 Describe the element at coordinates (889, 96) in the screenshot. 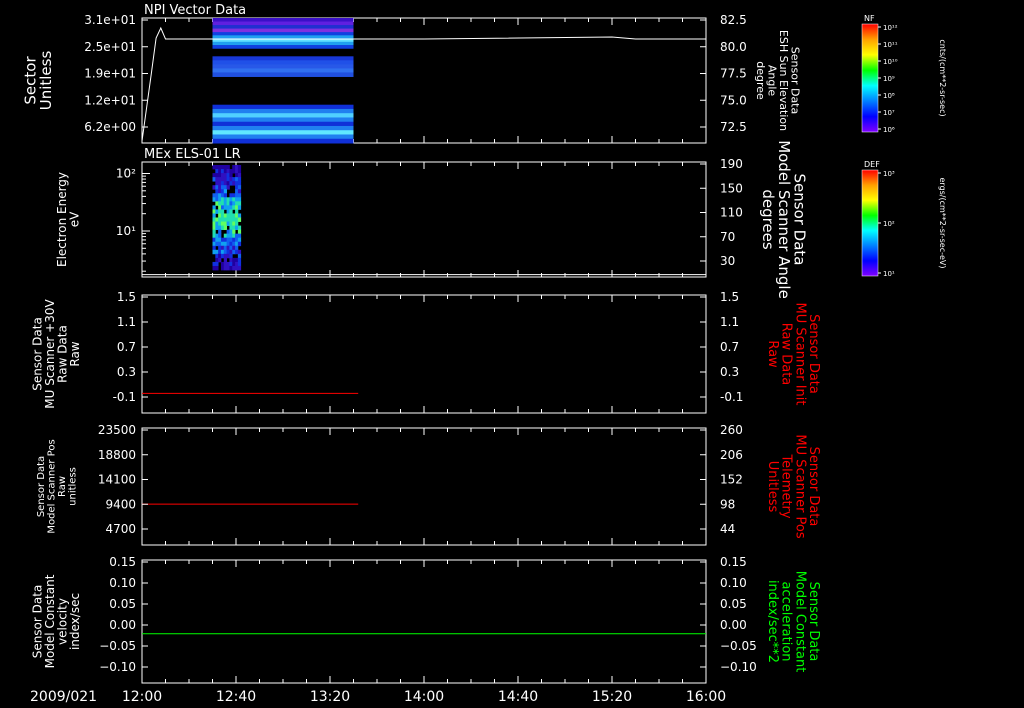

I see `colorbar-tick-label: 10⁸` at that location.